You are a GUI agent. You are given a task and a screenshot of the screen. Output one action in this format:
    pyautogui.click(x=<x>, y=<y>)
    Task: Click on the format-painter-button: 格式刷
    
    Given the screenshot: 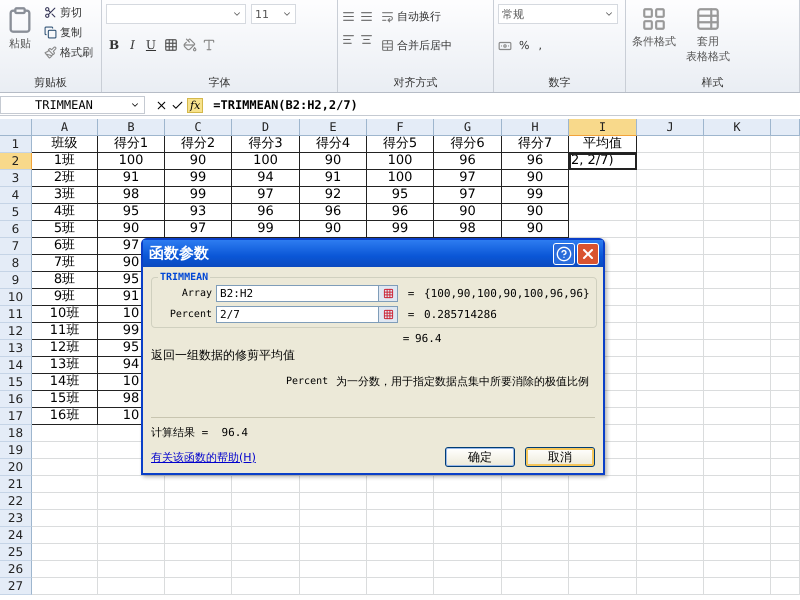 What is the action you would take?
    pyautogui.click(x=68, y=52)
    